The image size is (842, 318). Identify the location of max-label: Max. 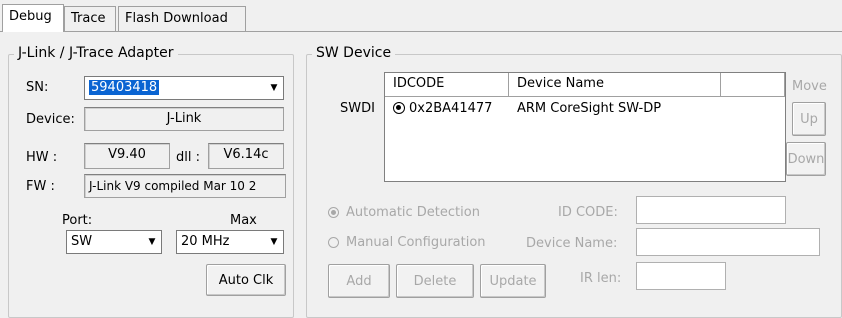
(243, 220).